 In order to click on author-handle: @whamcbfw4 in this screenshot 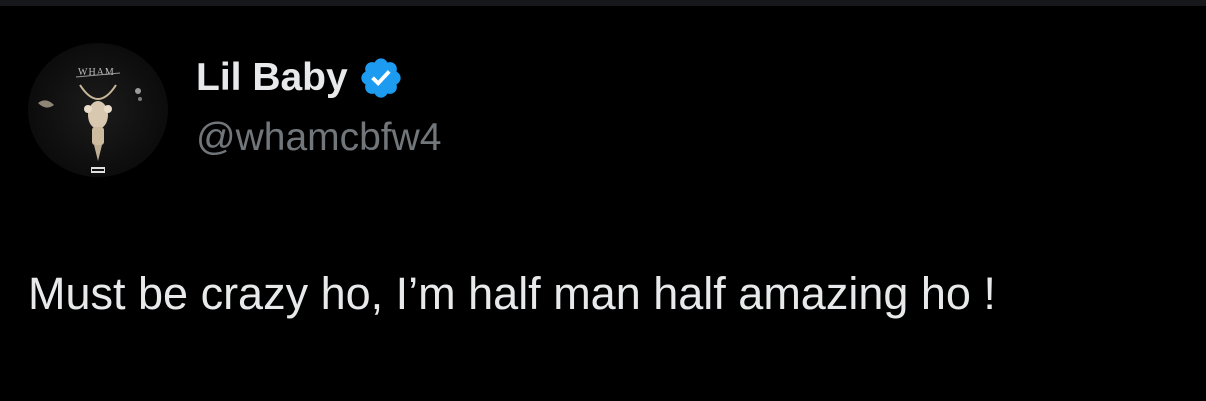, I will do `click(319, 138)`.